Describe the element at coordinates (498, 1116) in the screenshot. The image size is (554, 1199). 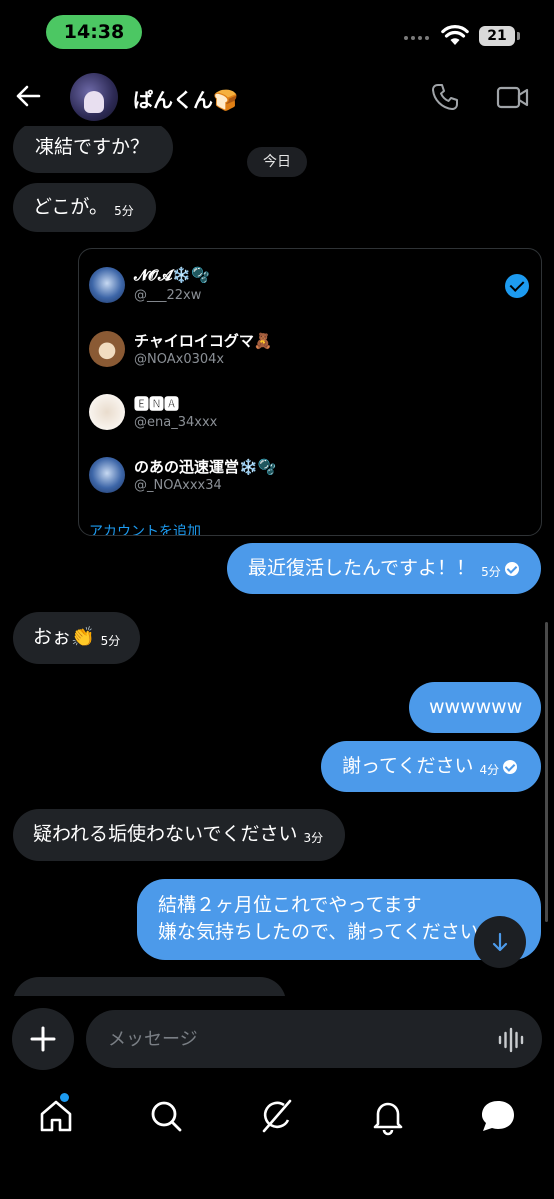
I see `messages-icon` at that location.